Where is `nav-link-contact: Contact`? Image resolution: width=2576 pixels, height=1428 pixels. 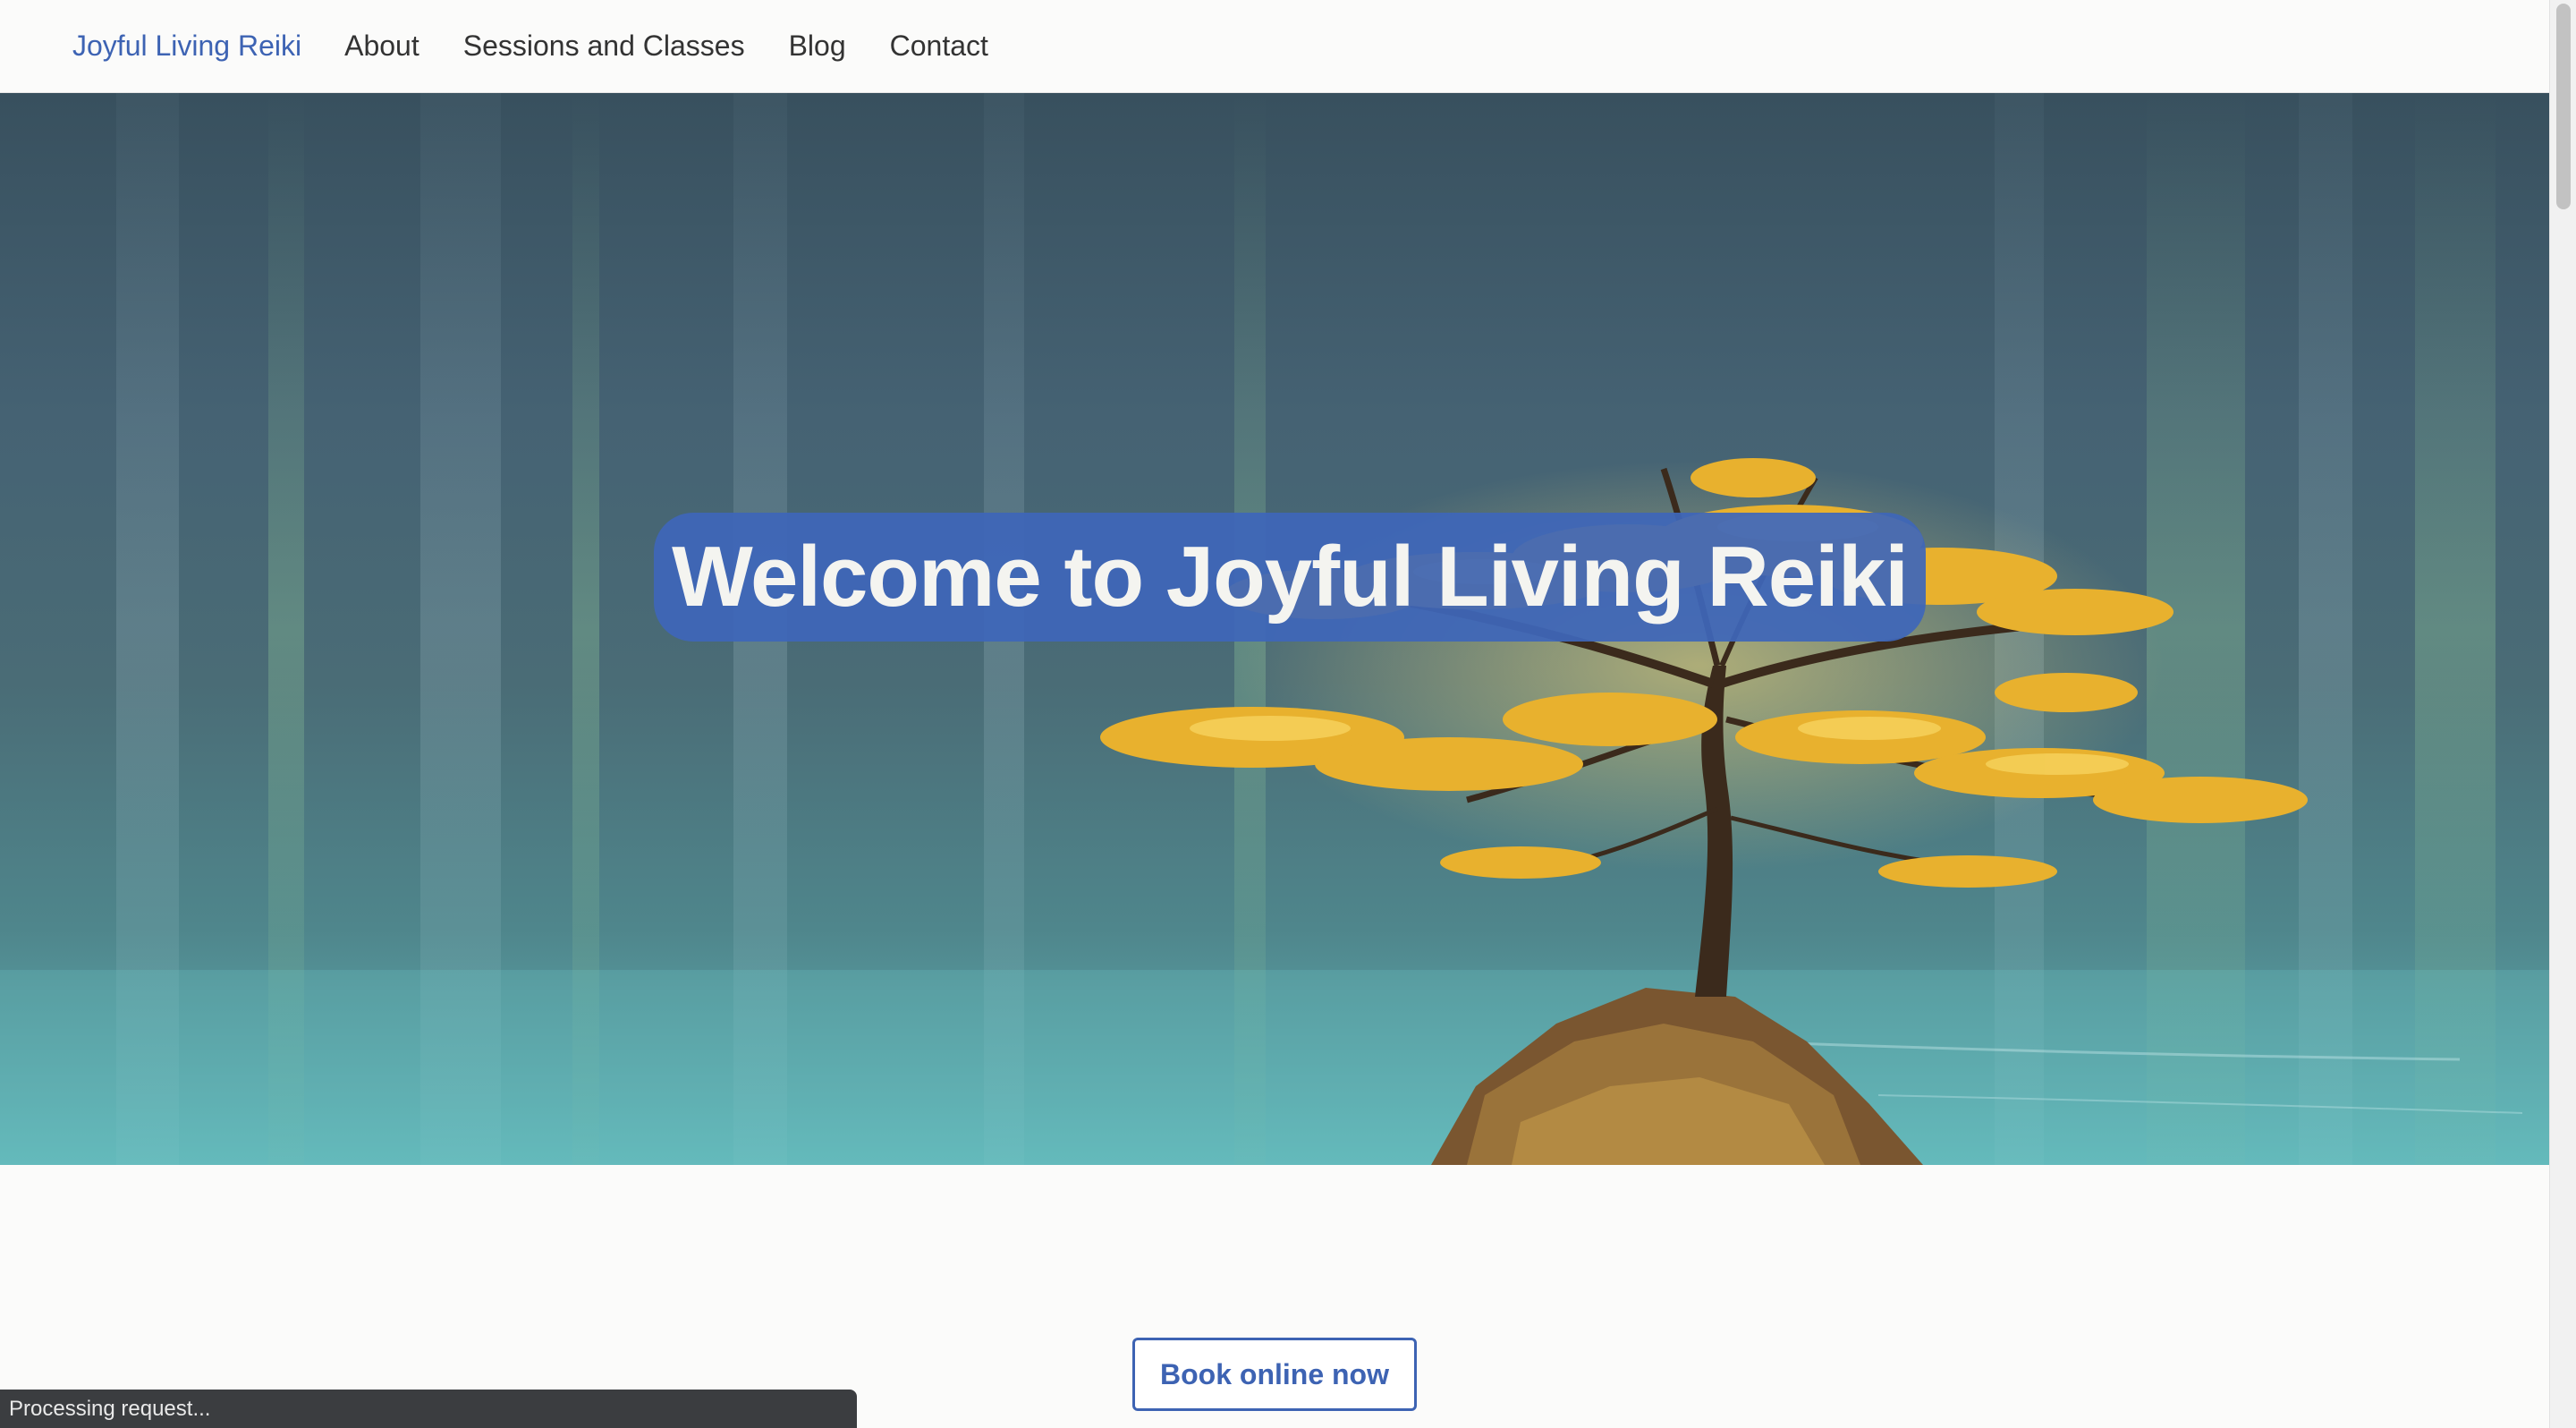 nav-link-contact: Contact is located at coordinates (939, 46).